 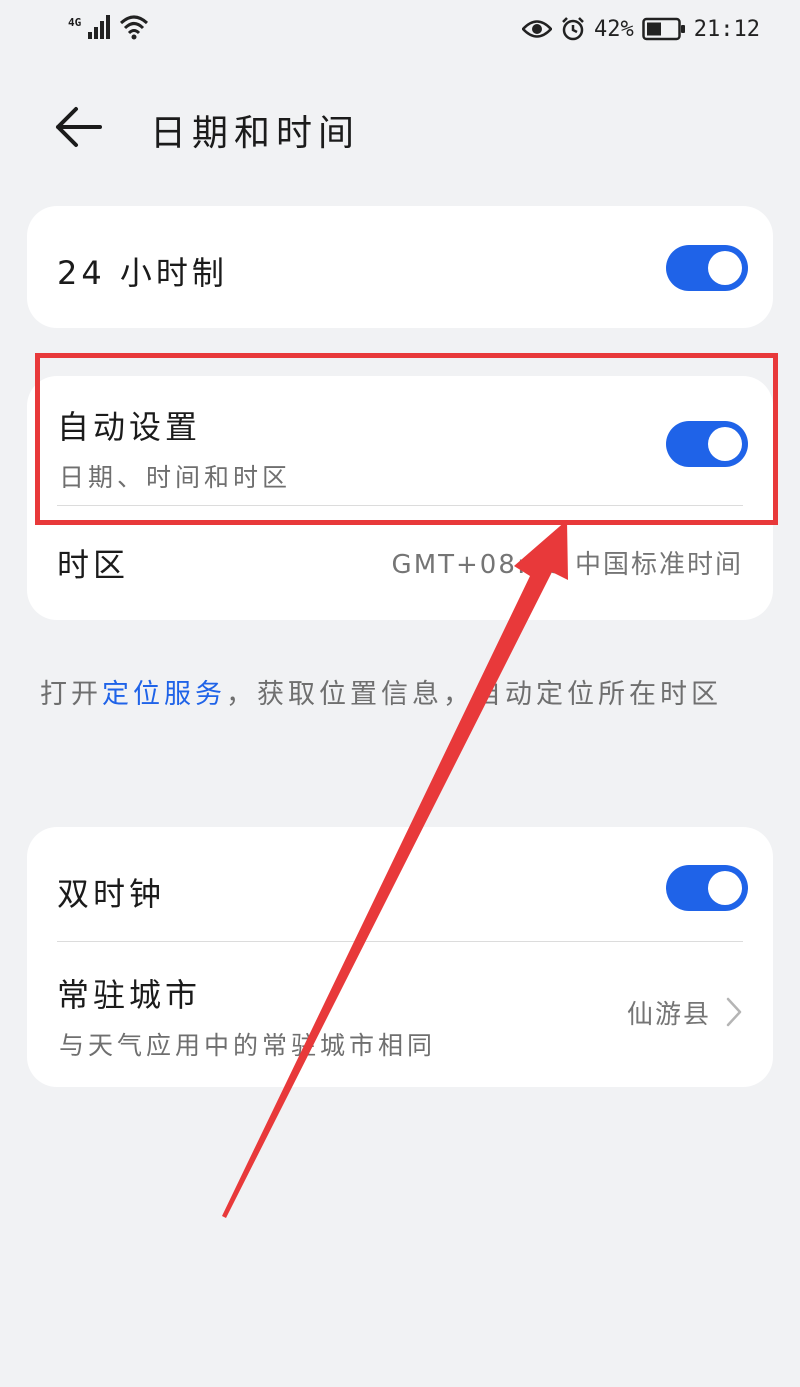 I want to click on status-left: 4G, so click(x=108, y=27).